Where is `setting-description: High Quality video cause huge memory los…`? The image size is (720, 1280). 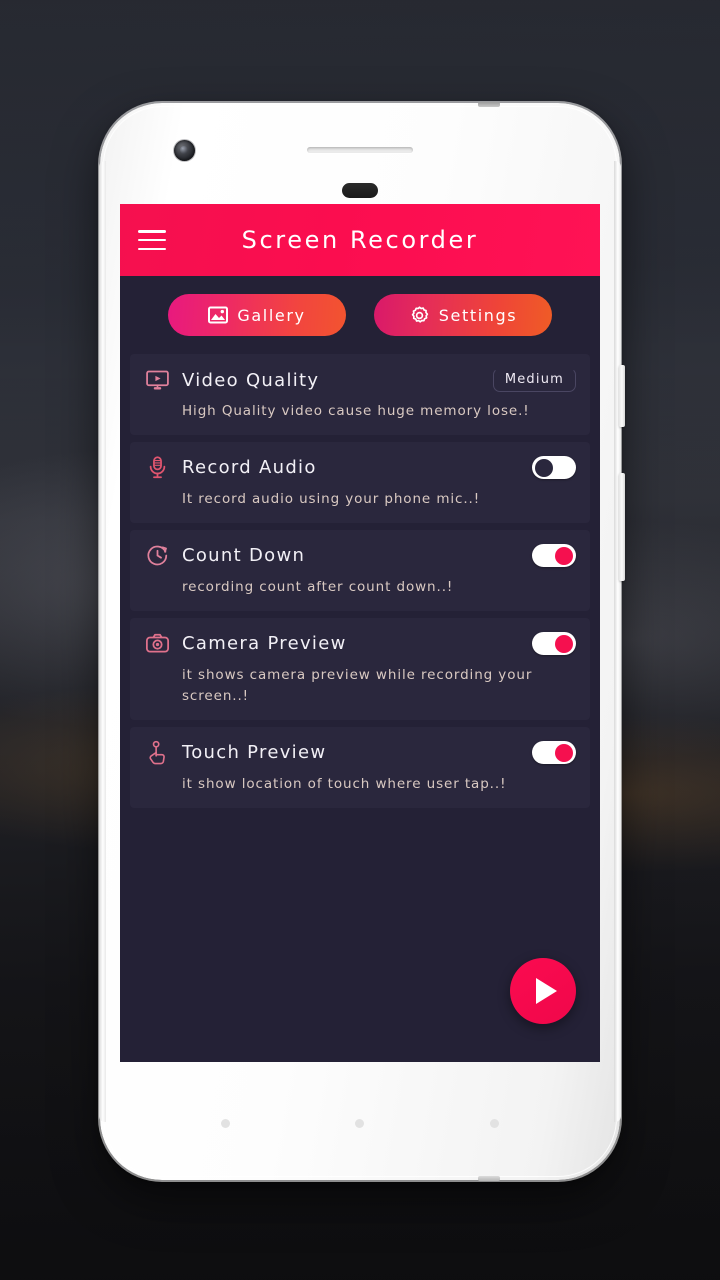
setting-description: High Quality video cause huge memory los… is located at coordinates (356, 411).